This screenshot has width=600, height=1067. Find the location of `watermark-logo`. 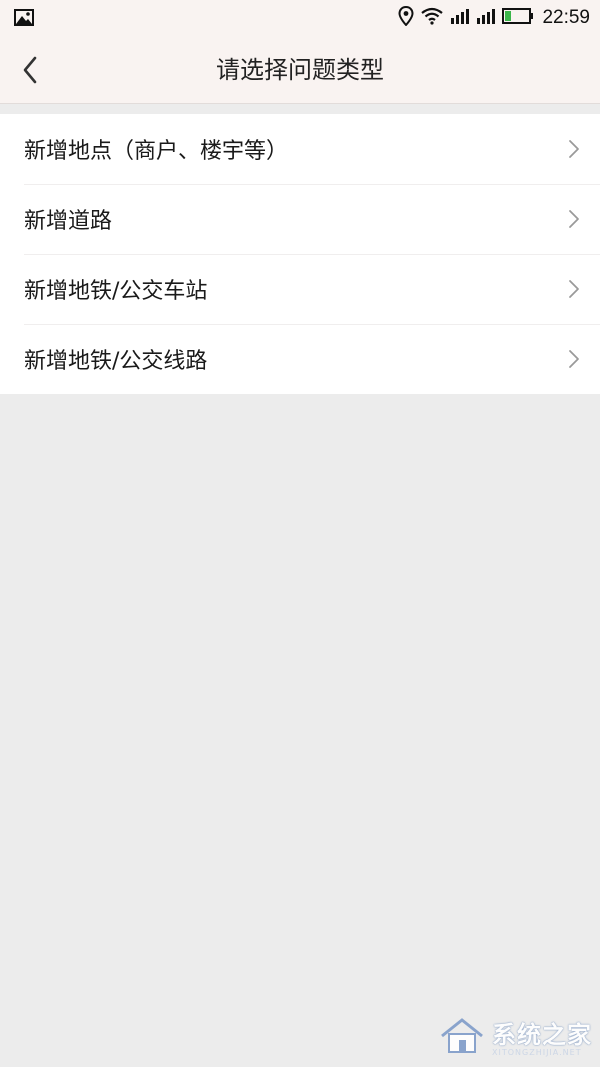

watermark-logo is located at coordinates (462, 1035).